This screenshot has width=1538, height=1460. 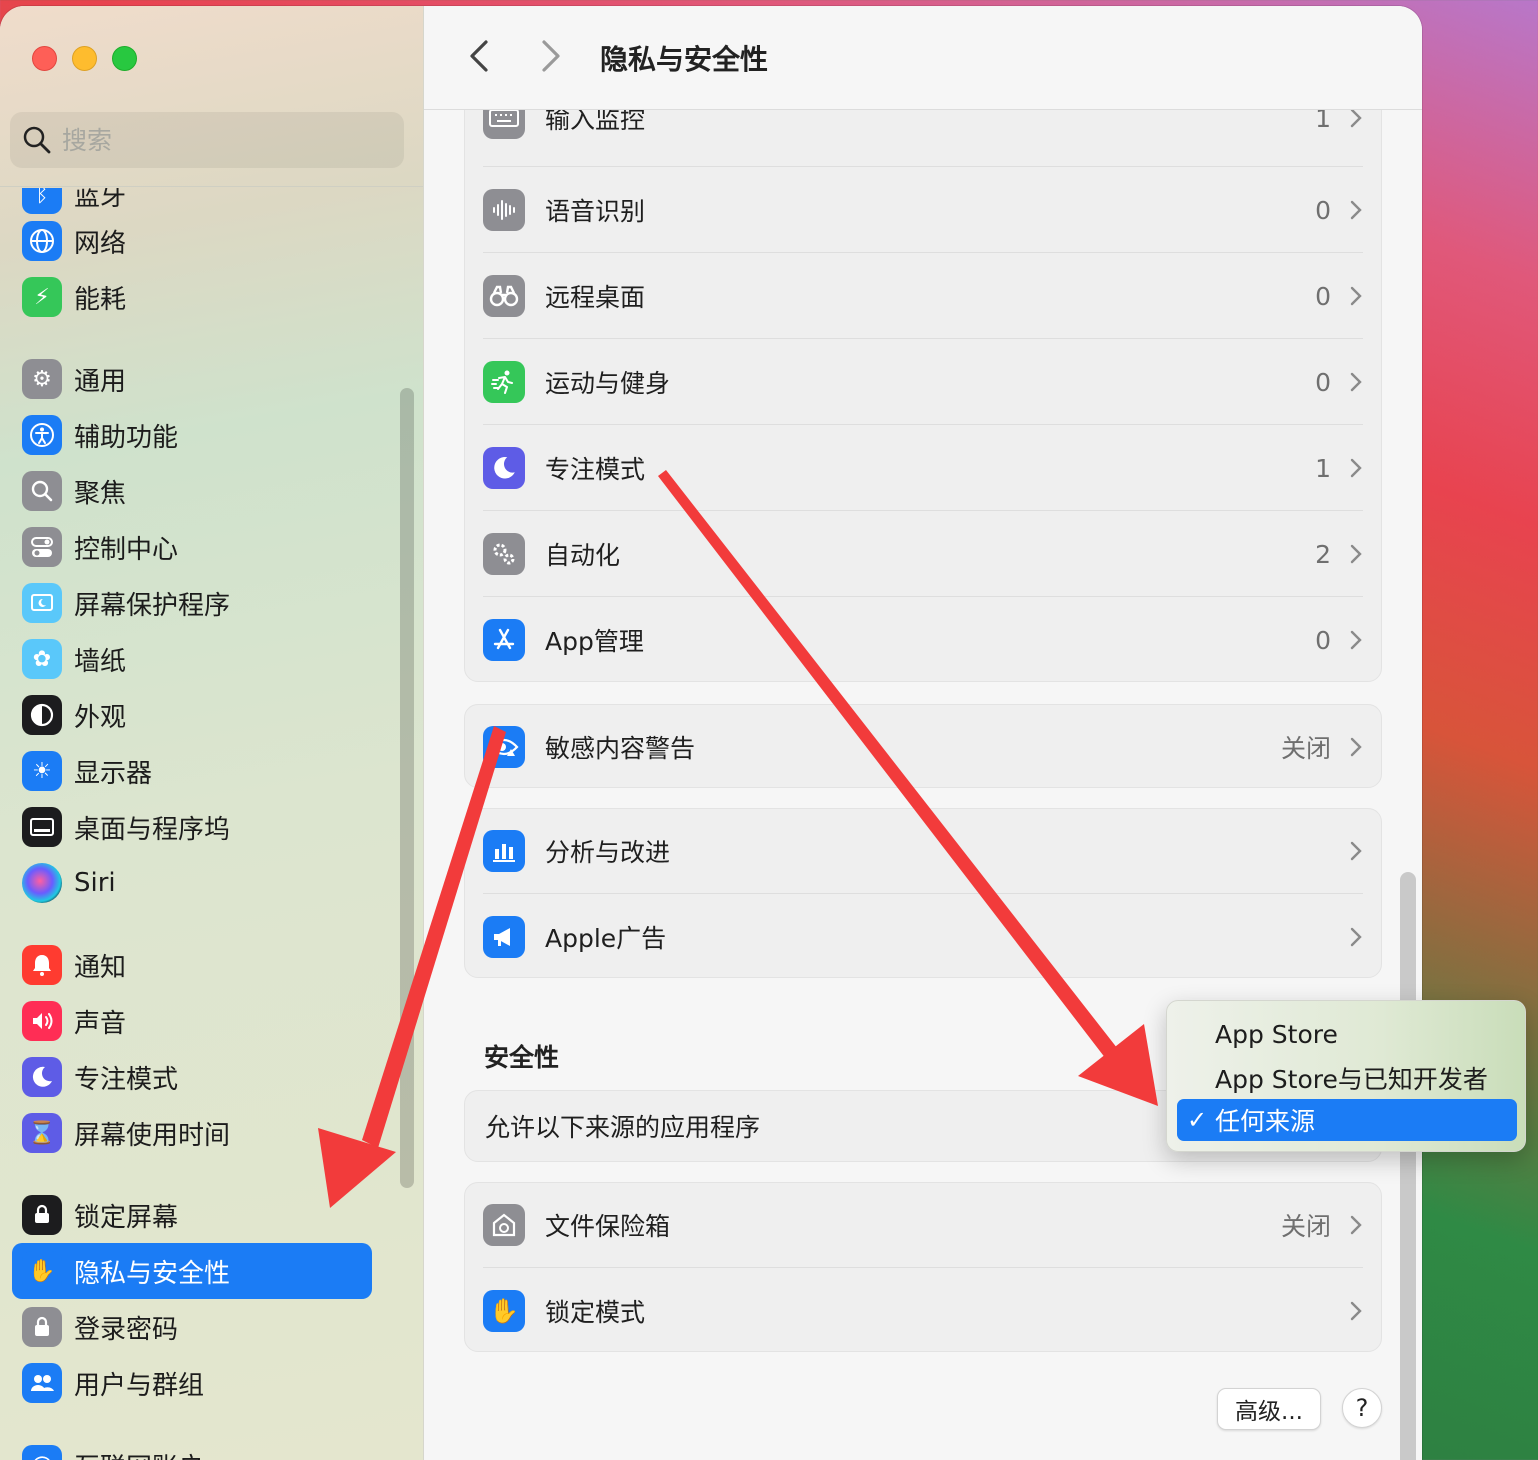 I want to click on padlock-icon, so click(x=42, y=1327).